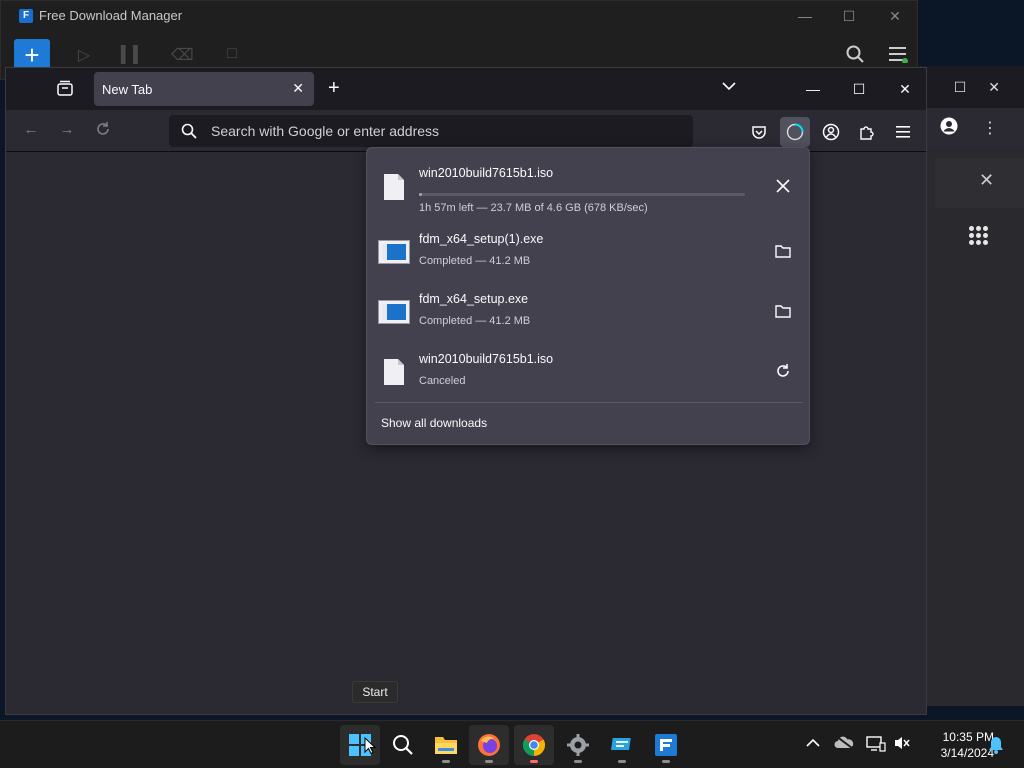  I want to click on fdm-menu-icon, so click(898, 56).